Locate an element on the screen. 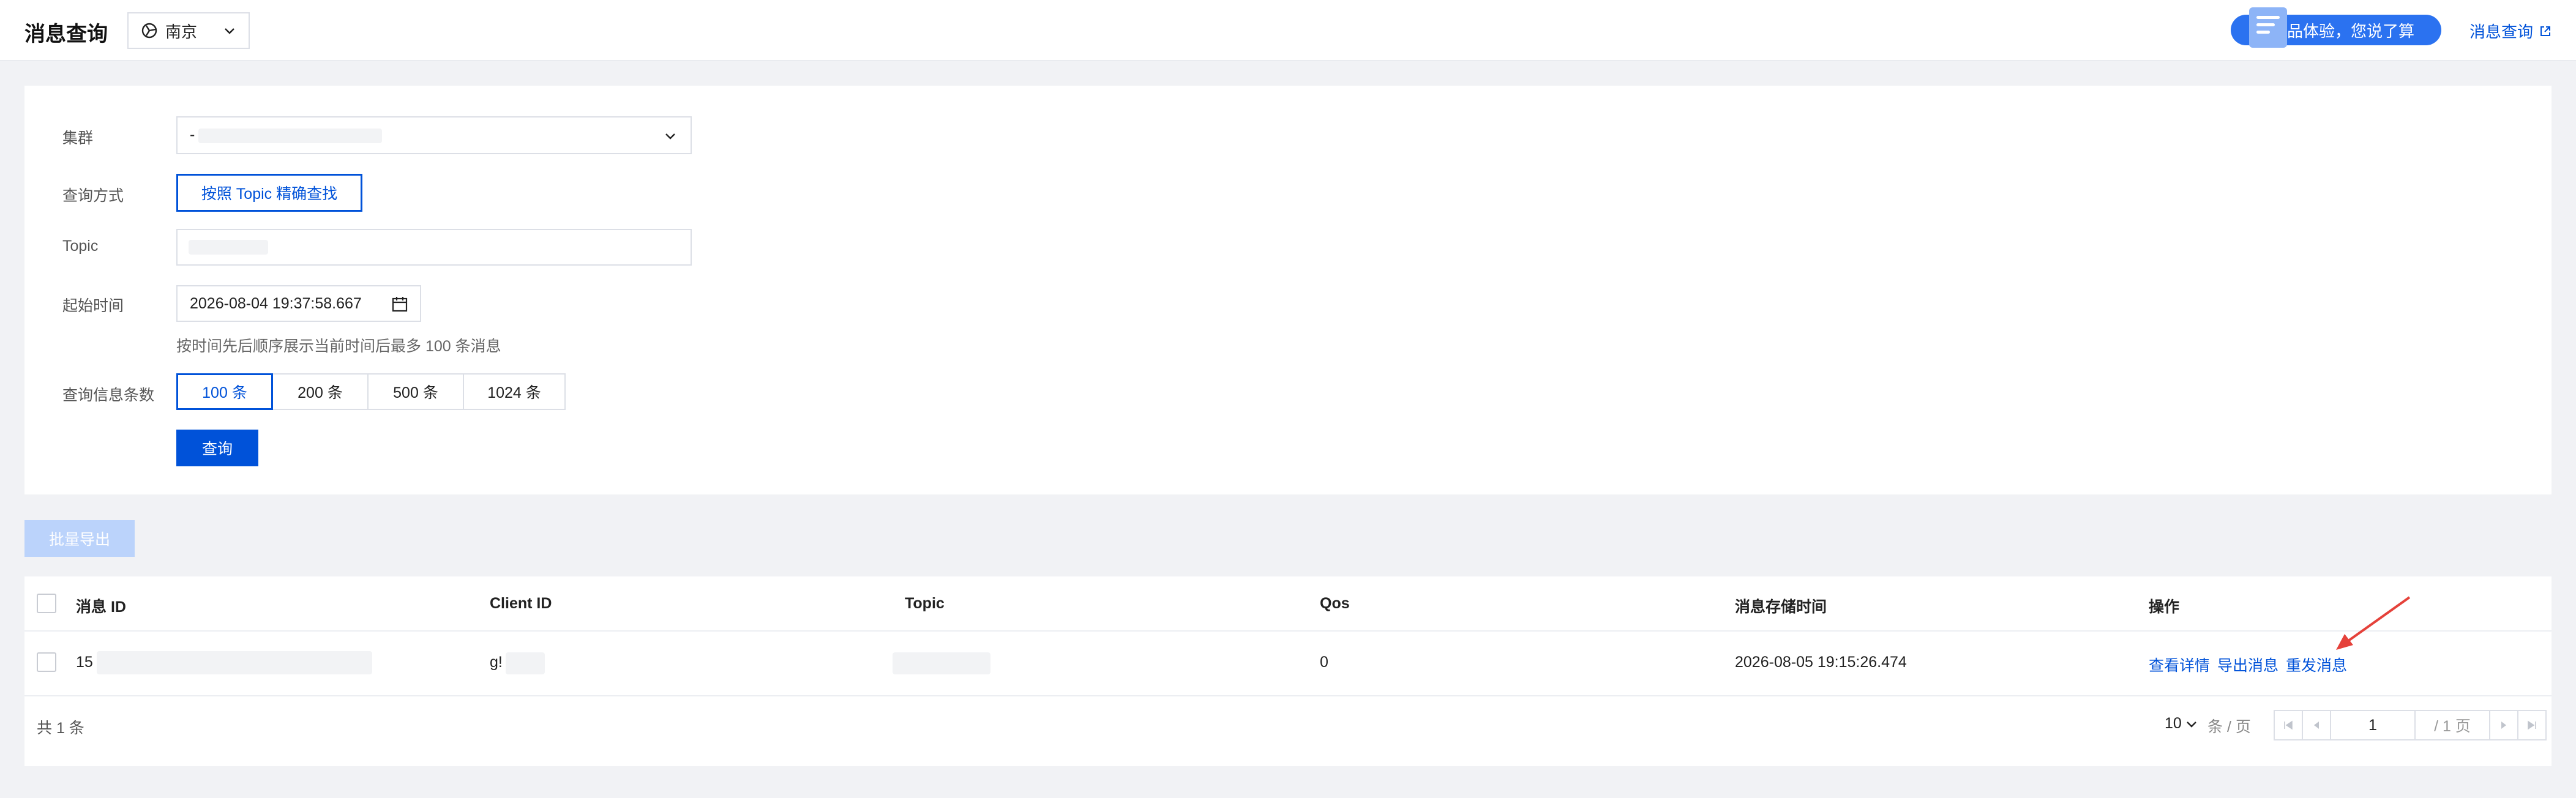  page-title: 消息查询 is located at coordinates (66, 34).